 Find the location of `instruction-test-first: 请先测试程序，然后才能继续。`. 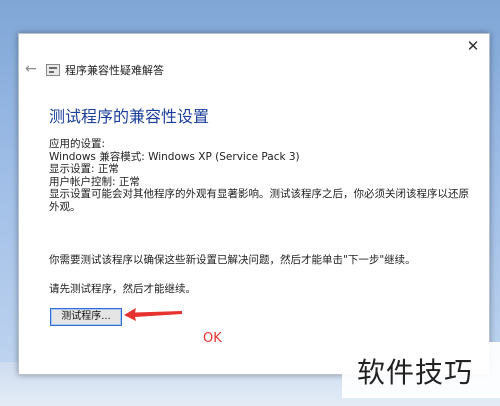

instruction-test-first: 请先测试程序，然后才能继续。 is located at coordinates (122, 289).